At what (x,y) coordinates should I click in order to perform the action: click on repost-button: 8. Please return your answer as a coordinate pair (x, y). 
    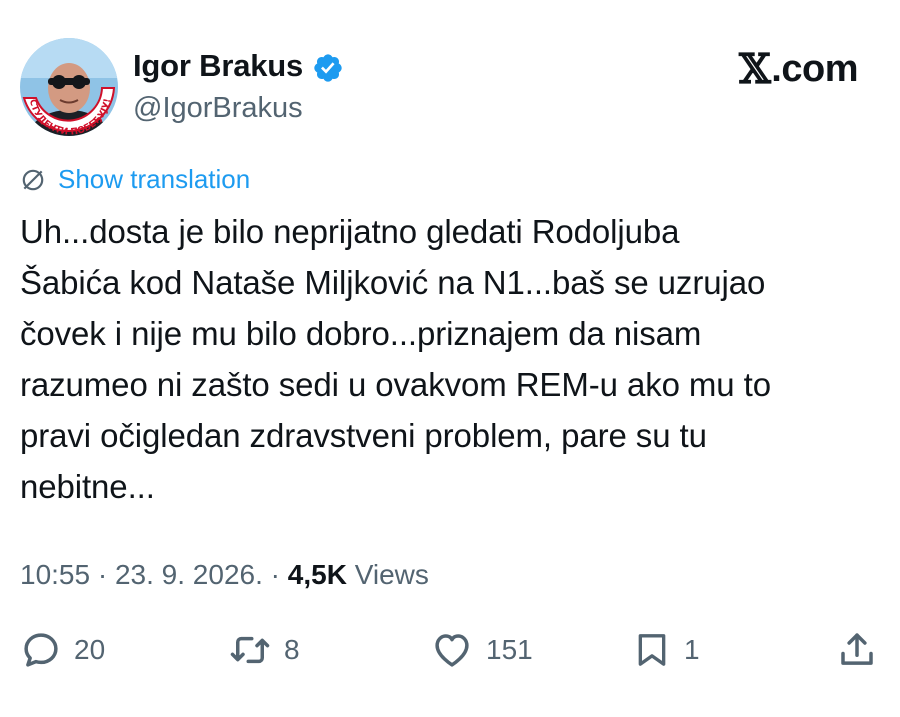
    Looking at the image, I should click on (264, 650).